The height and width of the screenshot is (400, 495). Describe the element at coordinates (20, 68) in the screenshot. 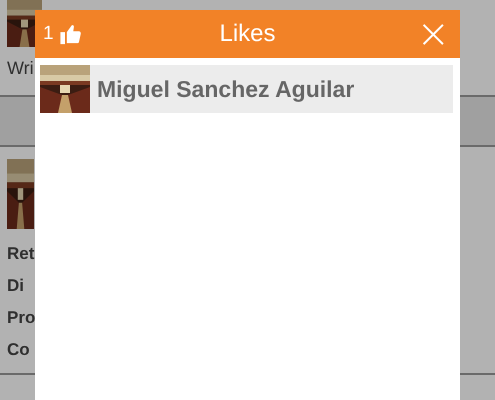

I see `comment-text: Wri` at that location.